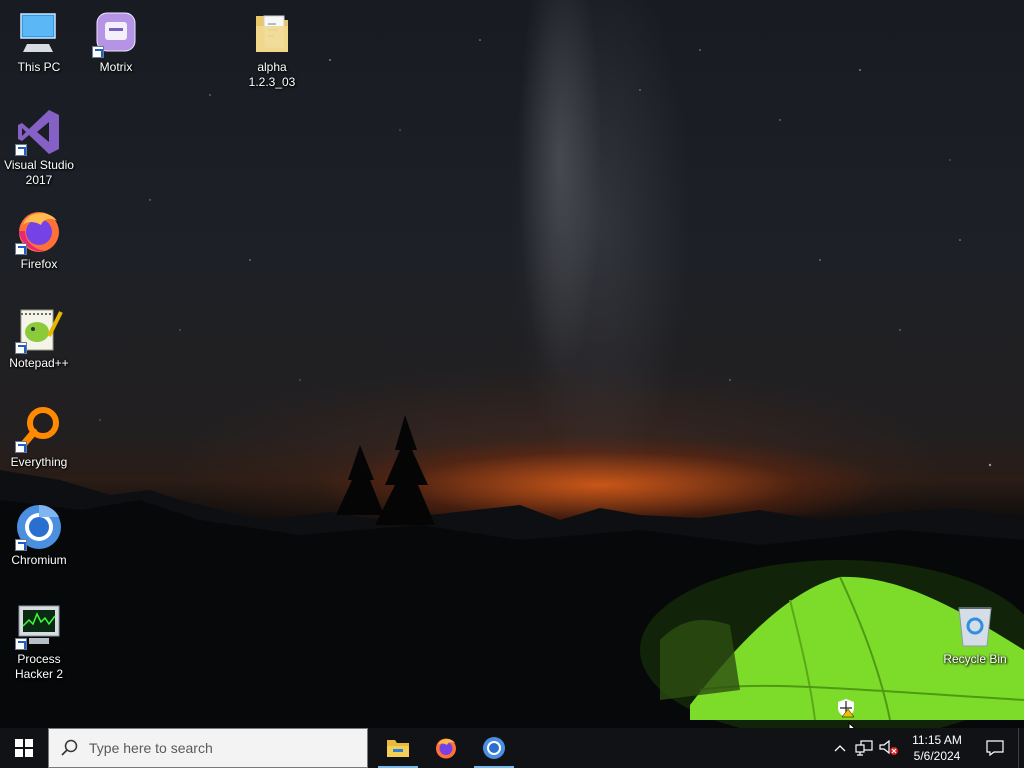  I want to click on search-placeholder: Type here to search, so click(151, 748).